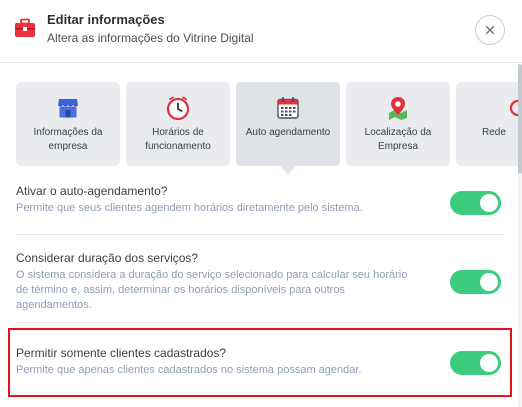  I want to click on registered-clients-toggle, so click(475, 363).